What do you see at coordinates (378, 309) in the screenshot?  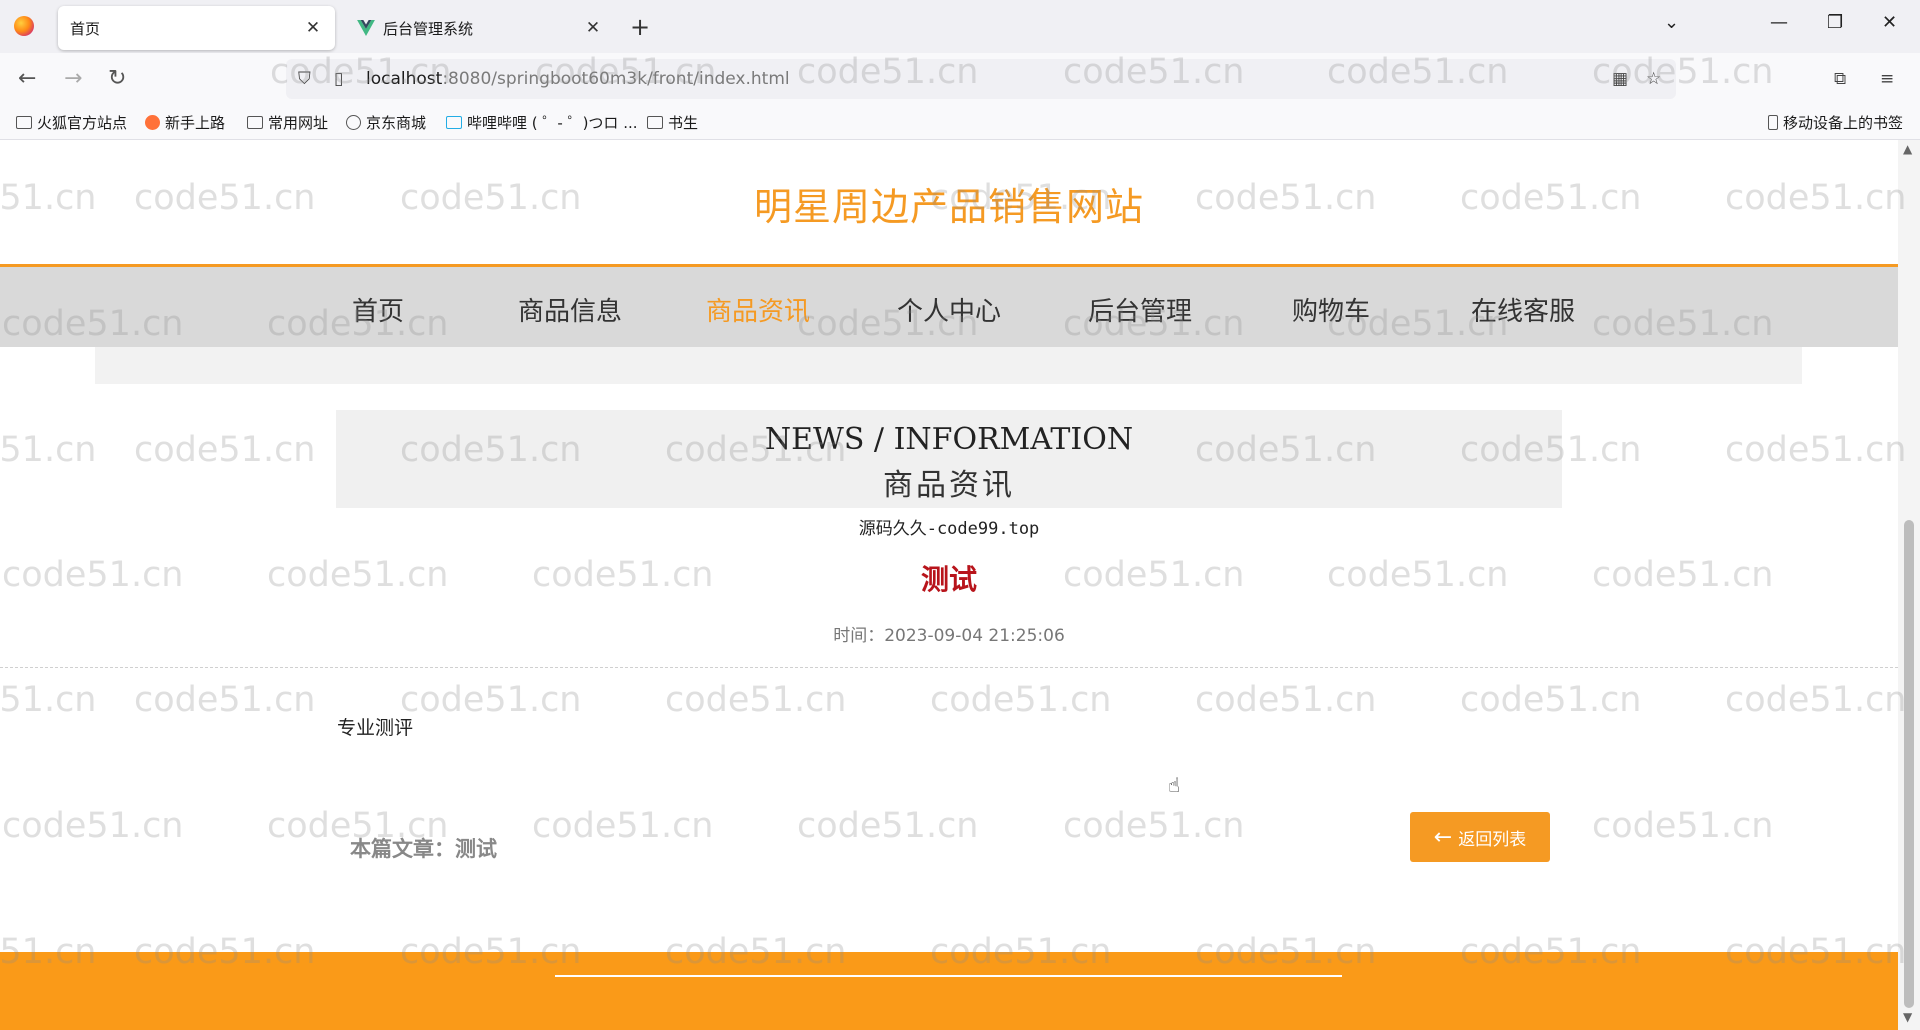 I see `menu-item-home: 首页` at bounding box center [378, 309].